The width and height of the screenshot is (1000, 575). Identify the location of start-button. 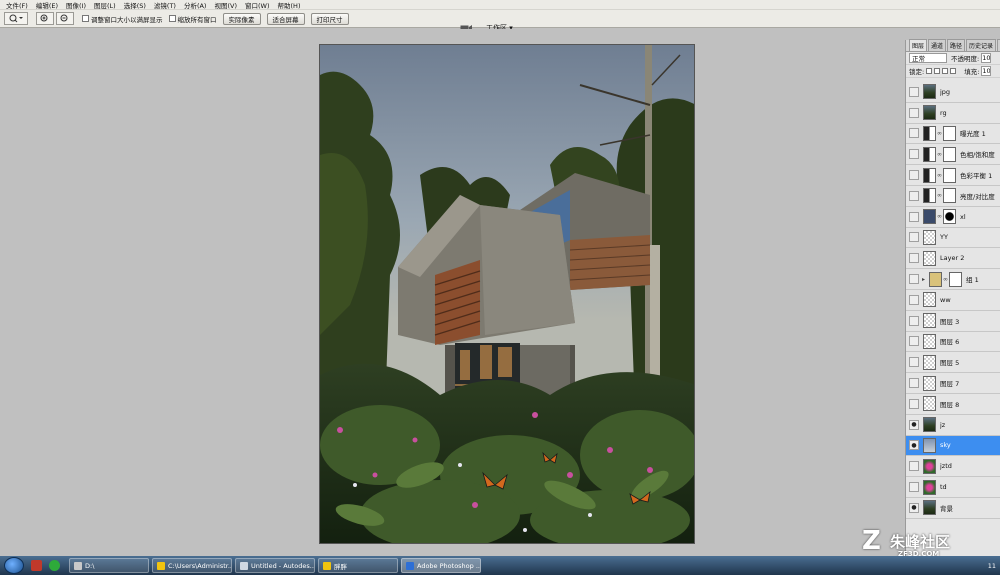
(14, 565).